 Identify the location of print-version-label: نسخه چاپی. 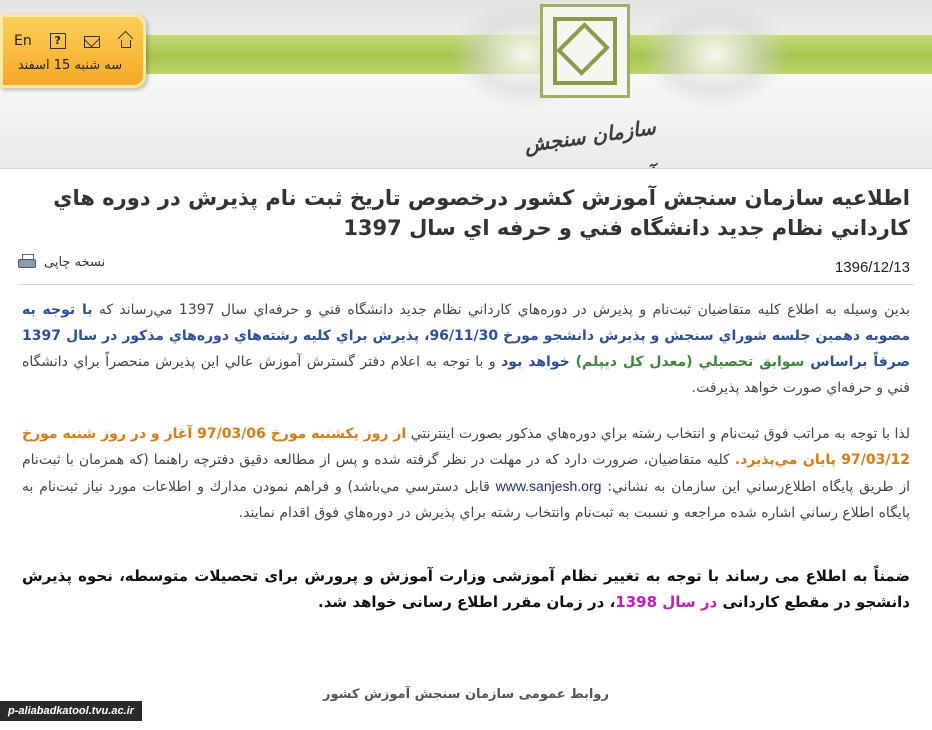
(75, 262).